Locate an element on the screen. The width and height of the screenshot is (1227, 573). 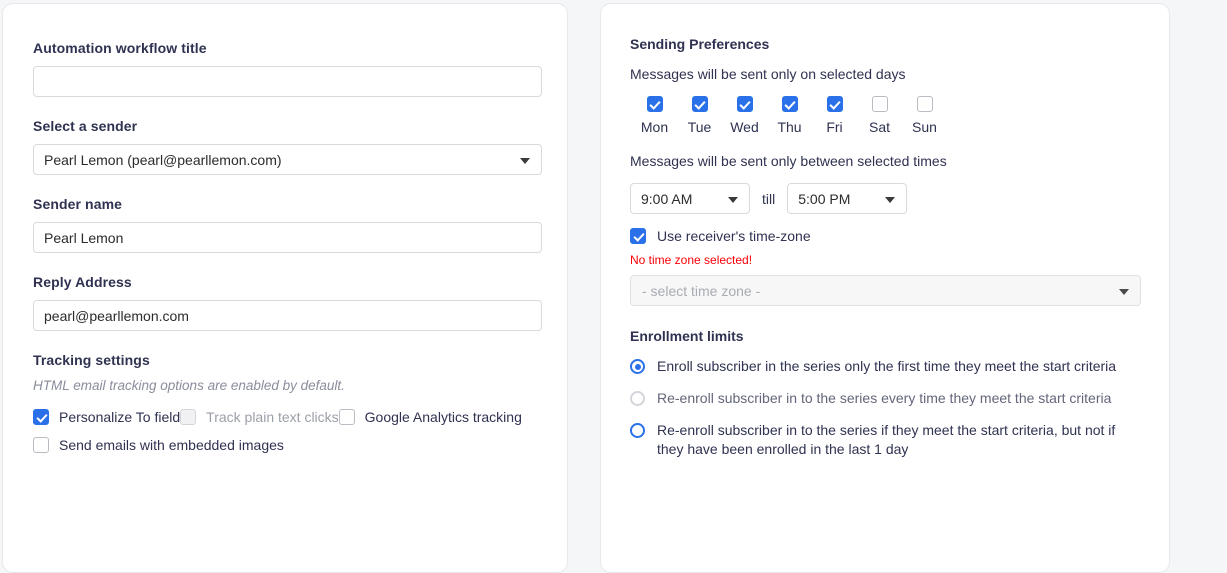
day-checkbox-mon is located at coordinates (654, 104).